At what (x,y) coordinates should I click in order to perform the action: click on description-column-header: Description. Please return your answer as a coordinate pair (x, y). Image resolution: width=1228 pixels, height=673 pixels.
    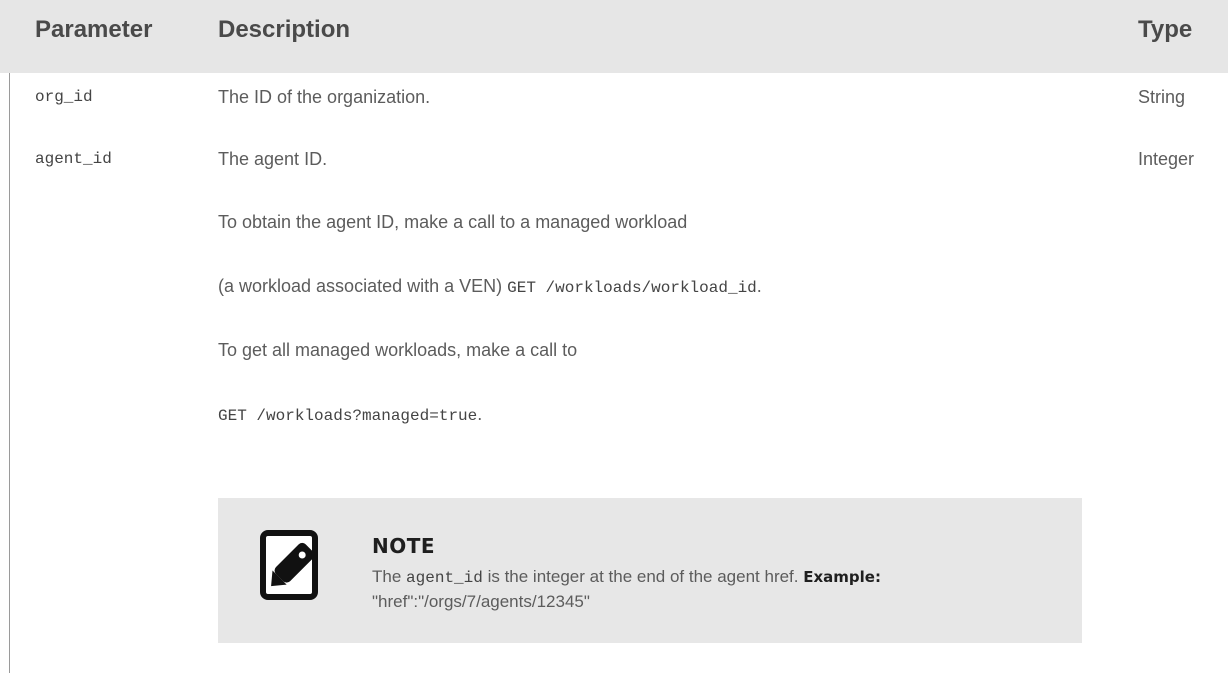
    Looking at the image, I should click on (284, 29).